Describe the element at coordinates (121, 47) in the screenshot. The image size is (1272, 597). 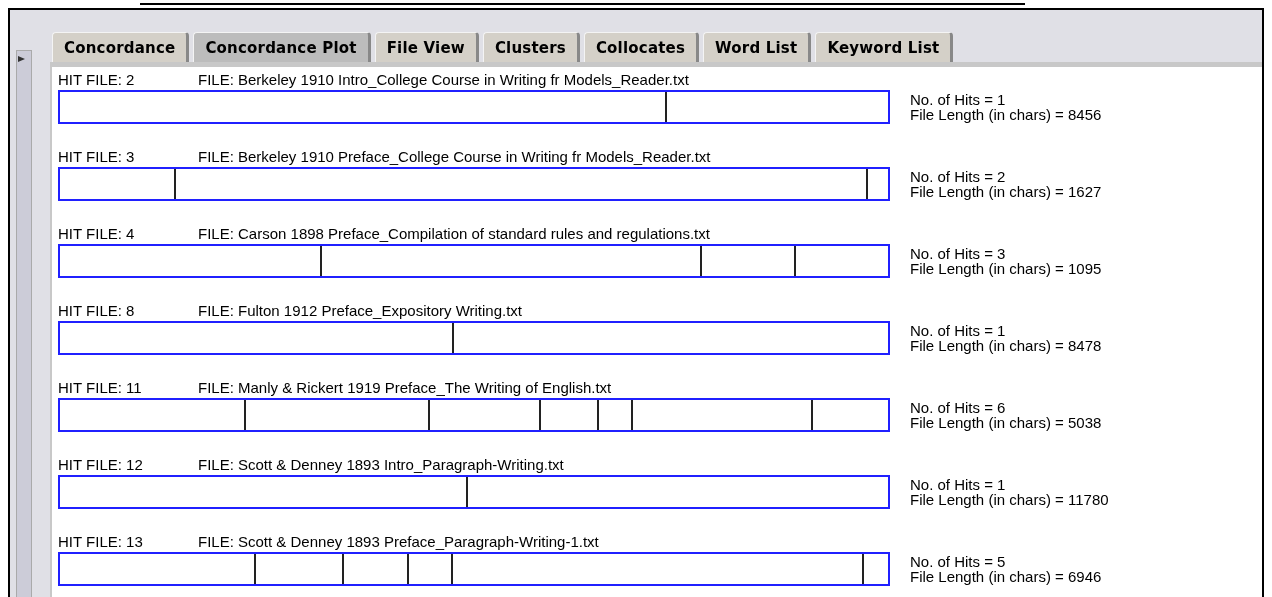
I see `tab: Concordance` at that location.